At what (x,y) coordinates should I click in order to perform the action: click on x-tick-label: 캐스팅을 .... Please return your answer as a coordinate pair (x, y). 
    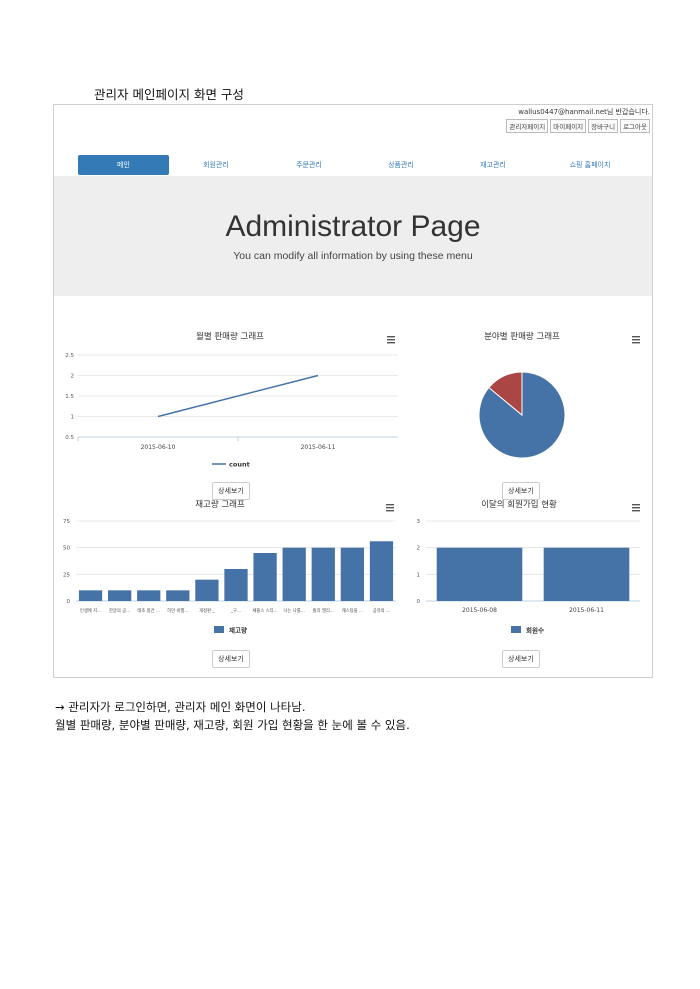
    Looking at the image, I should click on (352, 610).